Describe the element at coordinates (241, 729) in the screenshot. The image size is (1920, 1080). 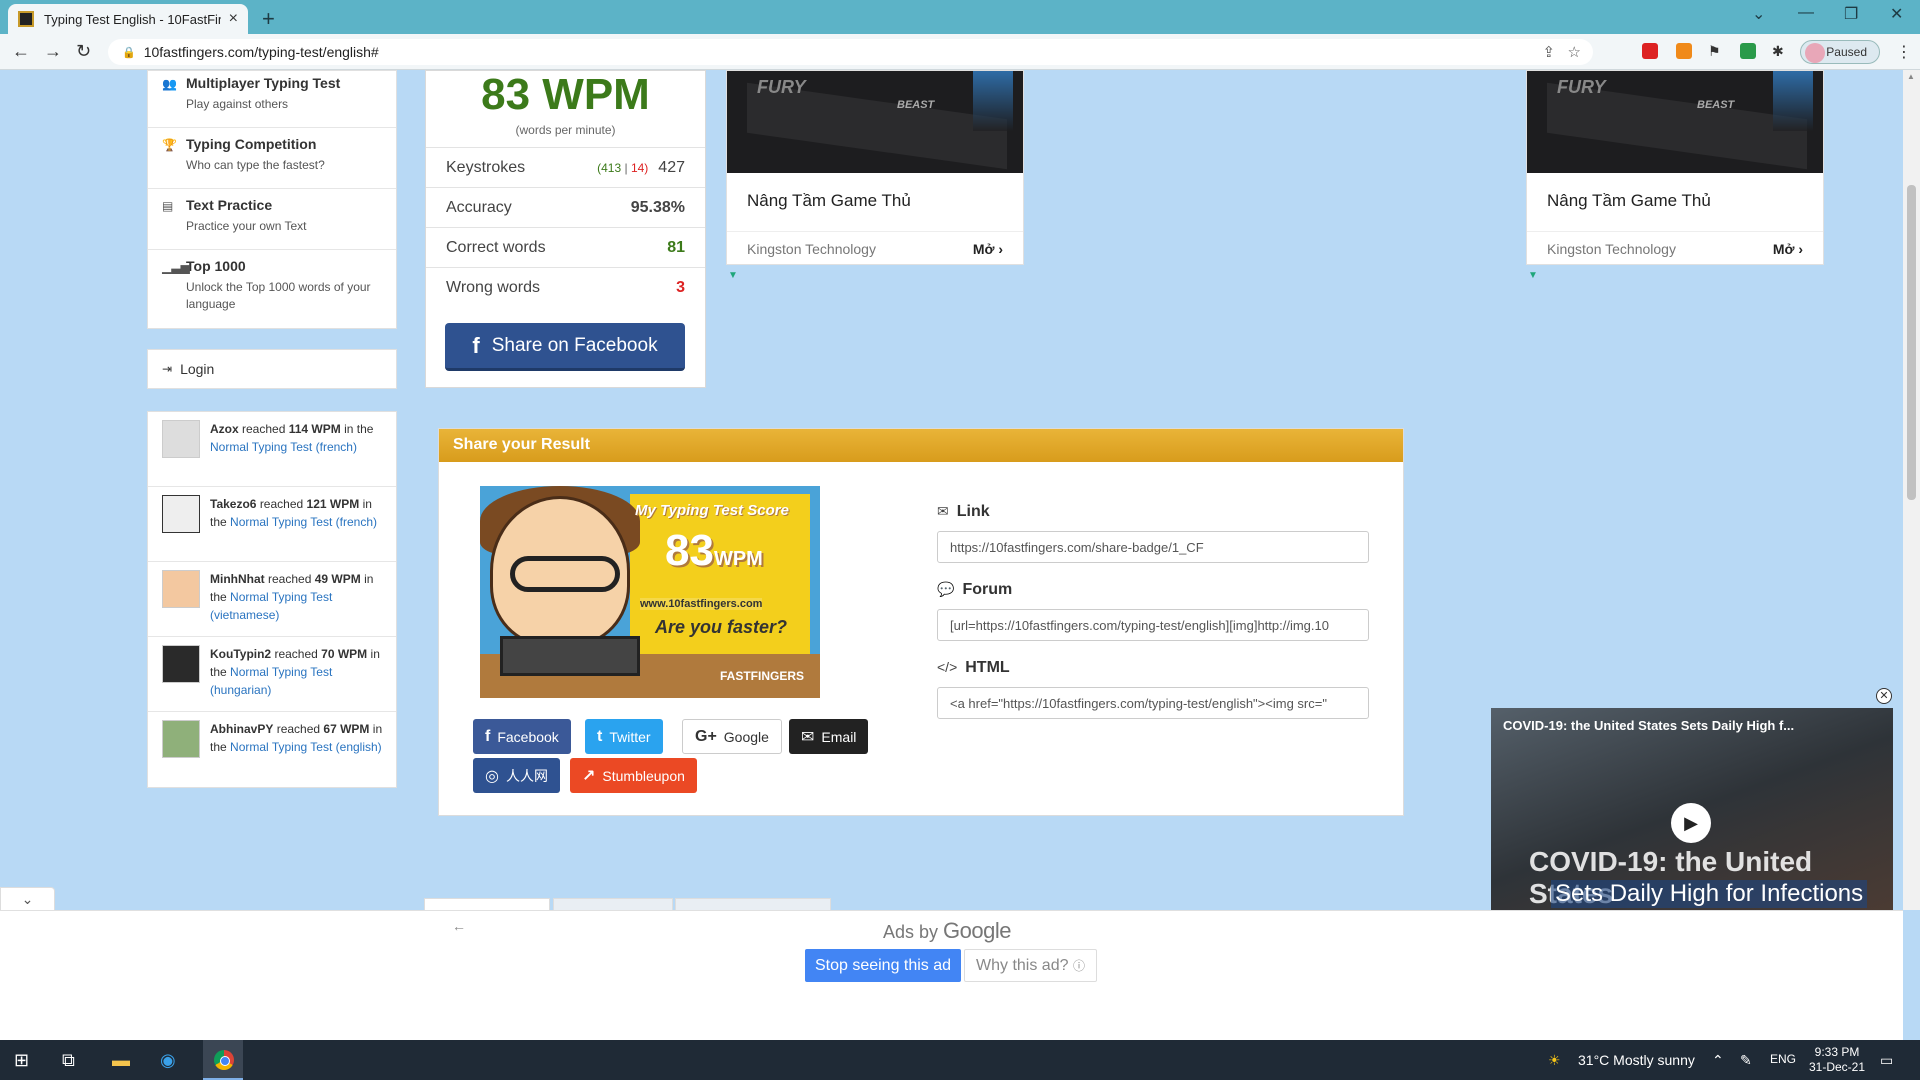
I see `feed-user: AbhinavPY` at that location.